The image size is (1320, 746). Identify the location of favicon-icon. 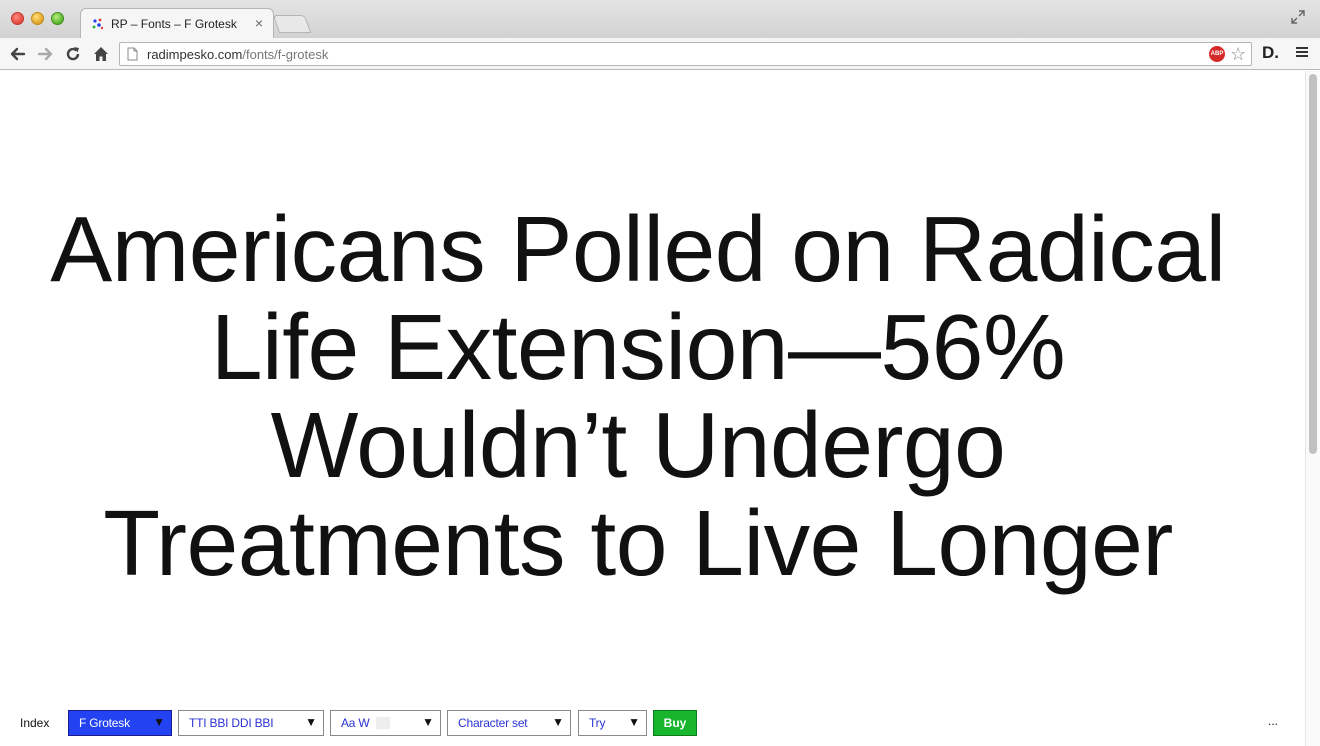
(98, 24).